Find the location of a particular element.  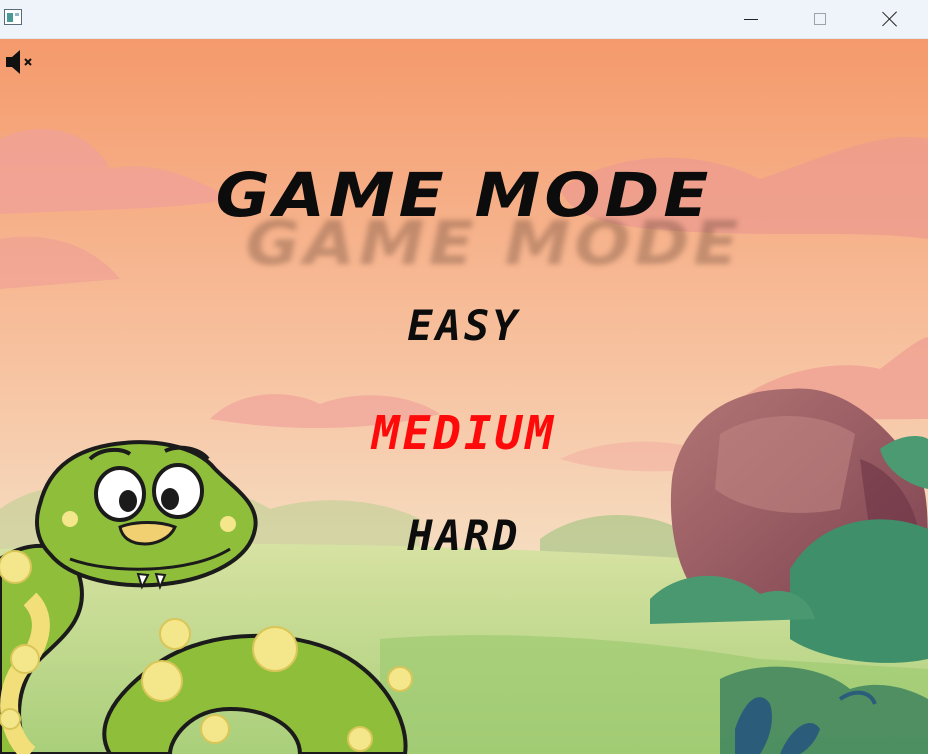

minimize-button is located at coordinates (751, 19).